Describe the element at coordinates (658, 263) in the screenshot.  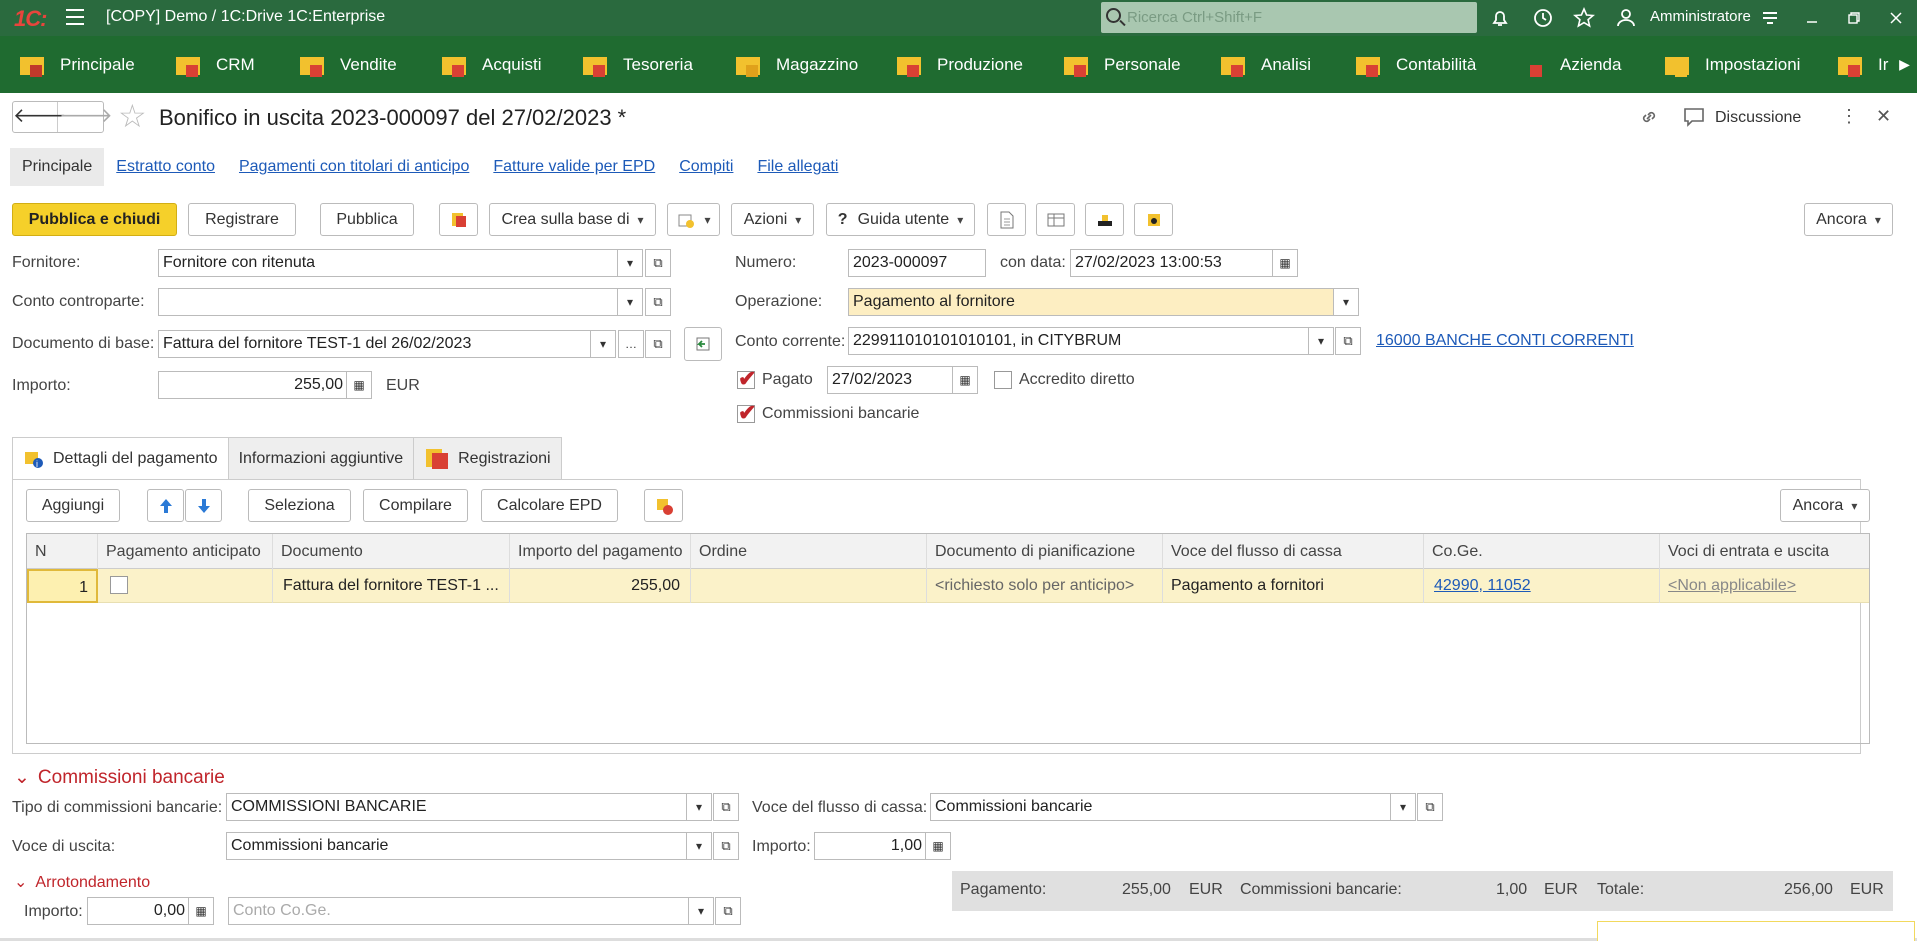
I see `supplier-open-icon: ⧉` at that location.